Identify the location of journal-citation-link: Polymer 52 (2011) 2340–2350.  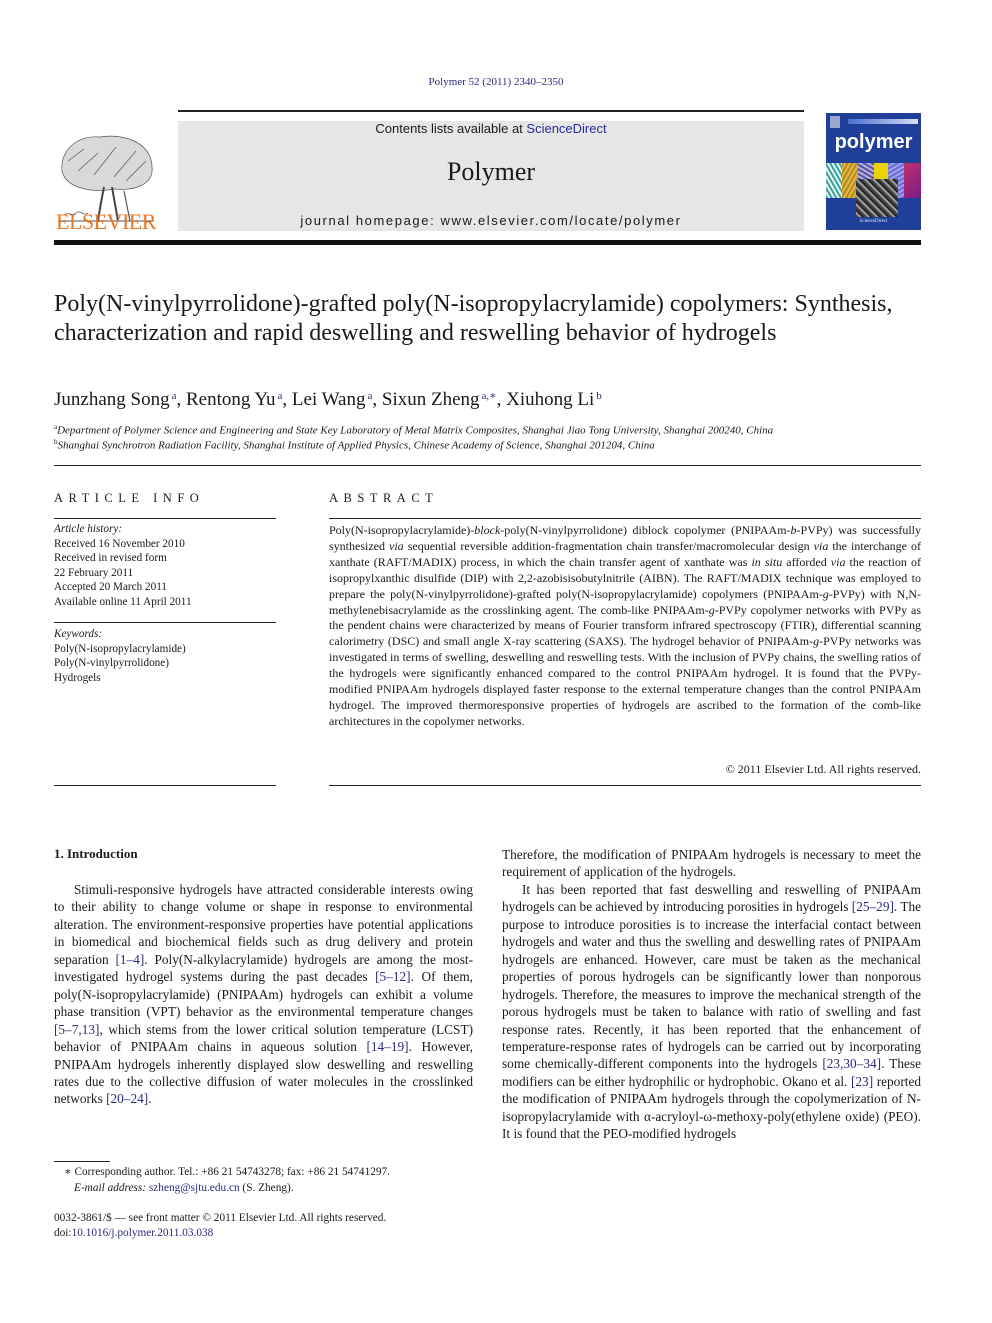
(496, 82).